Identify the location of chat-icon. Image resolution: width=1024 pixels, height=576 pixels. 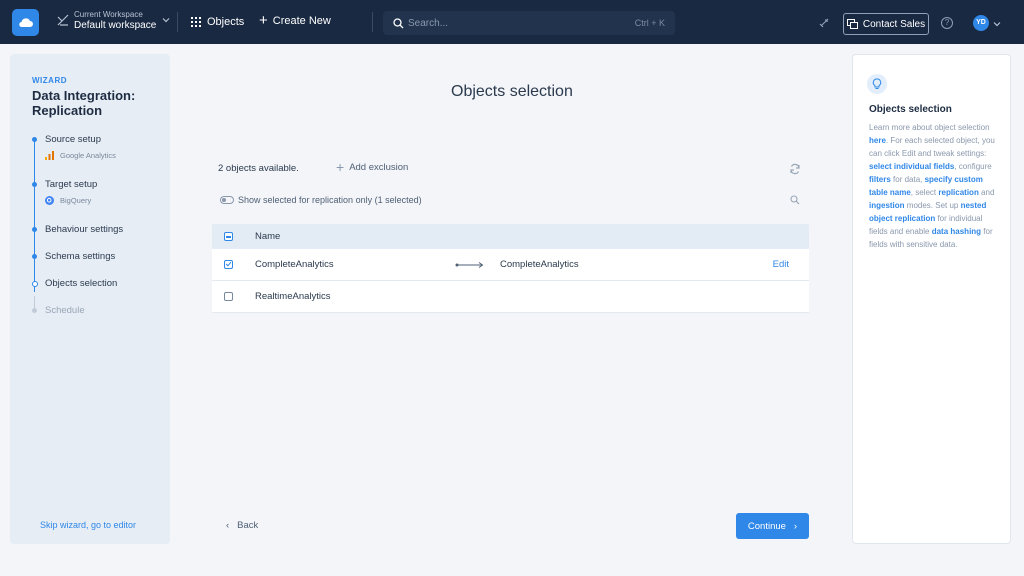
(852, 24).